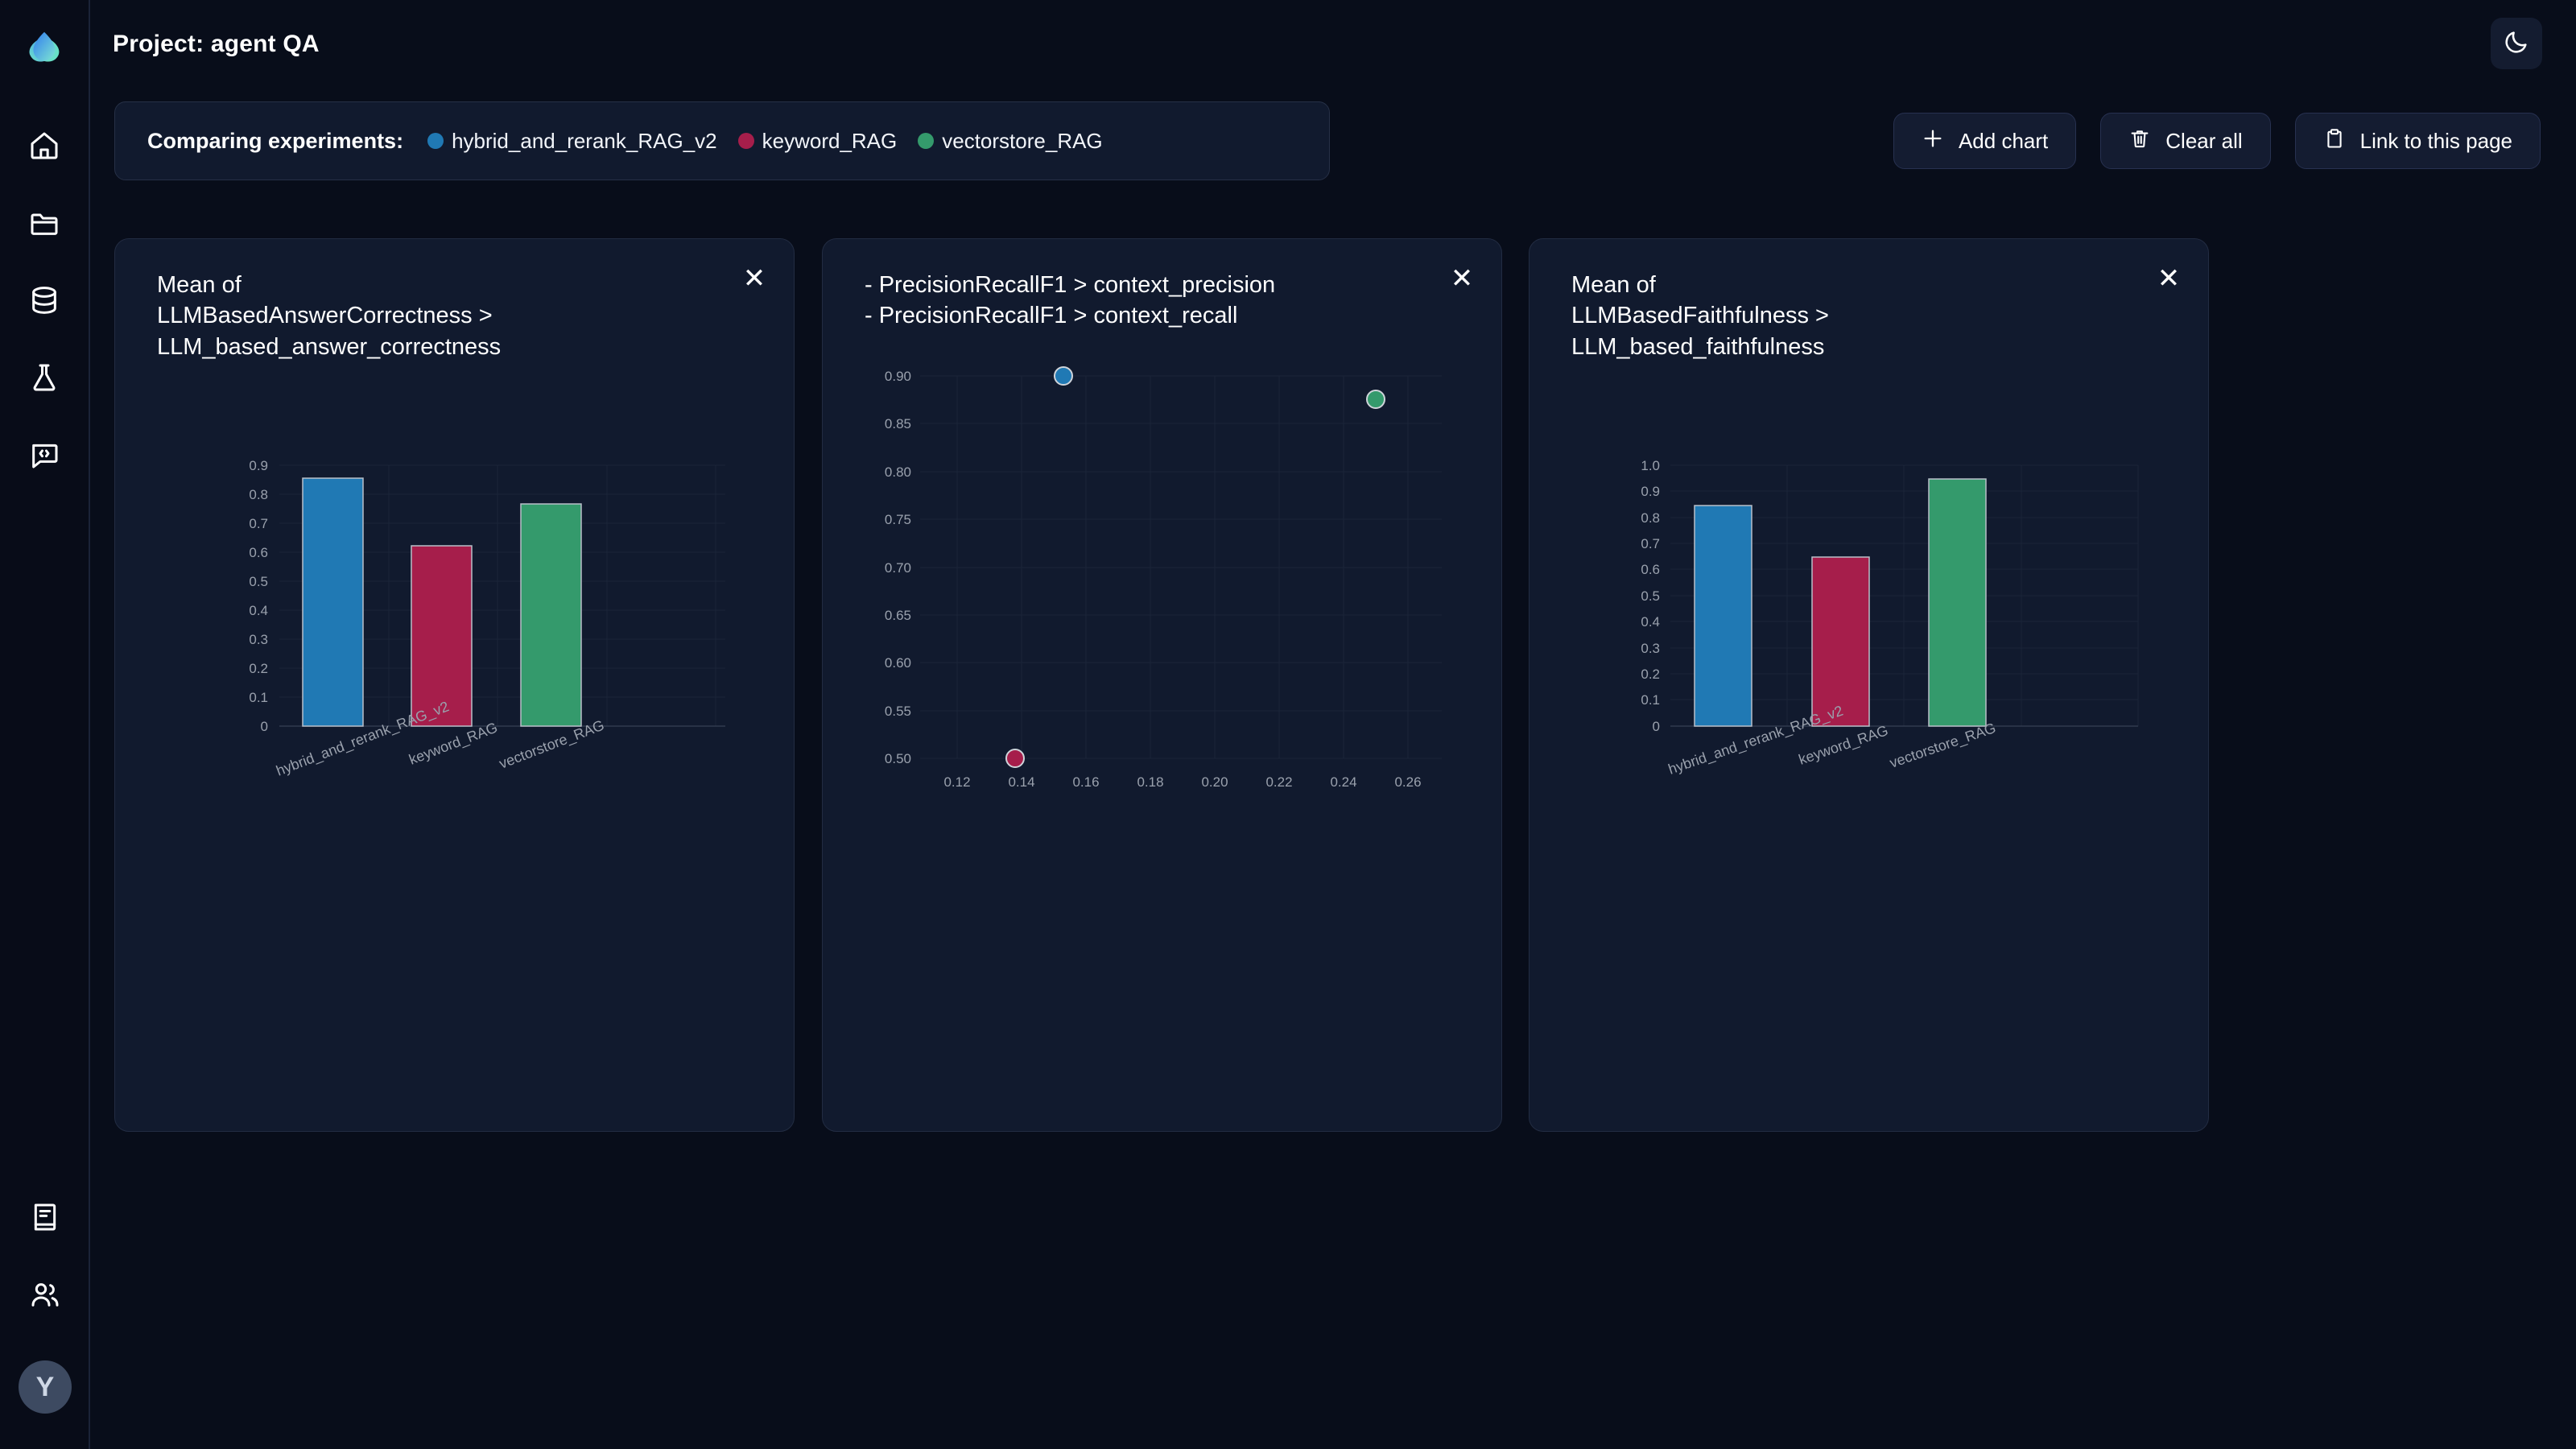 This screenshot has height=1449, width=2576. What do you see at coordinates (216, 44) in the screenshot?
I see `page-title: Project: agent QA` at bounding box center [216, 44].